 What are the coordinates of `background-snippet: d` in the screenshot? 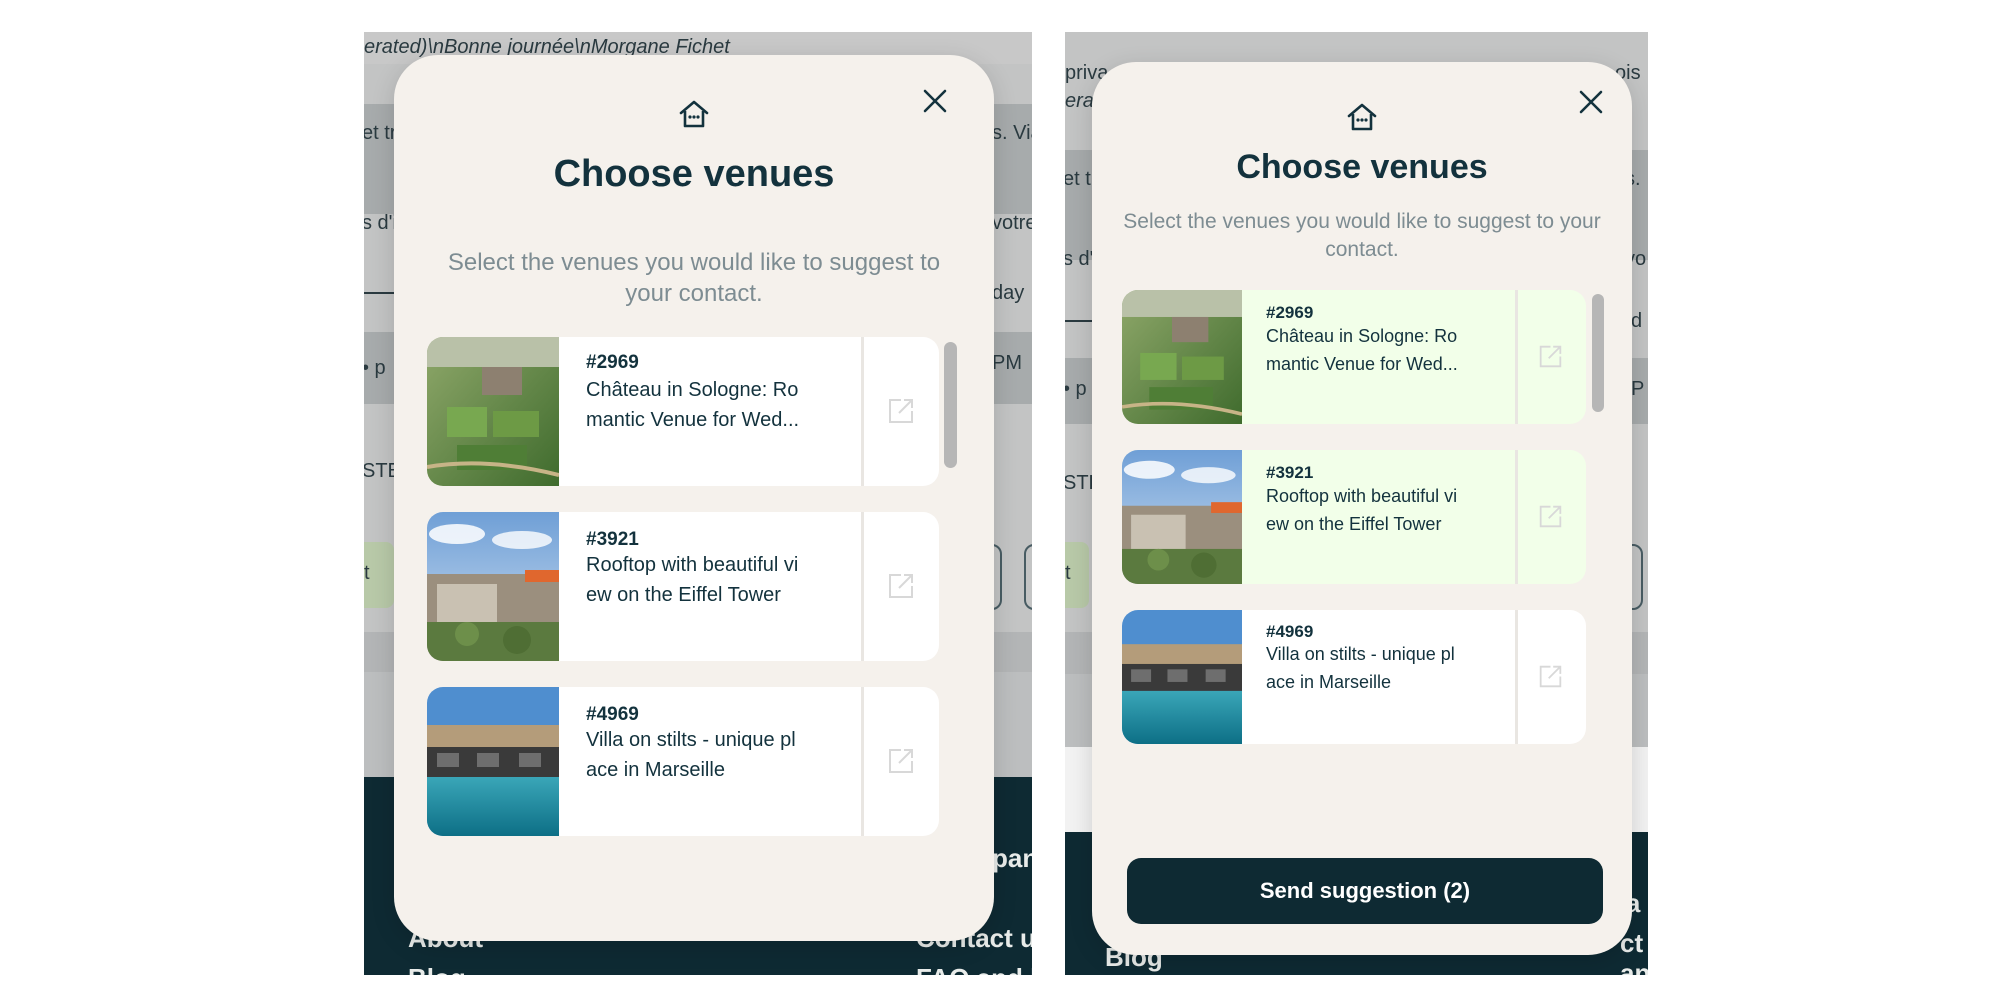 It's located at (1637, 321).